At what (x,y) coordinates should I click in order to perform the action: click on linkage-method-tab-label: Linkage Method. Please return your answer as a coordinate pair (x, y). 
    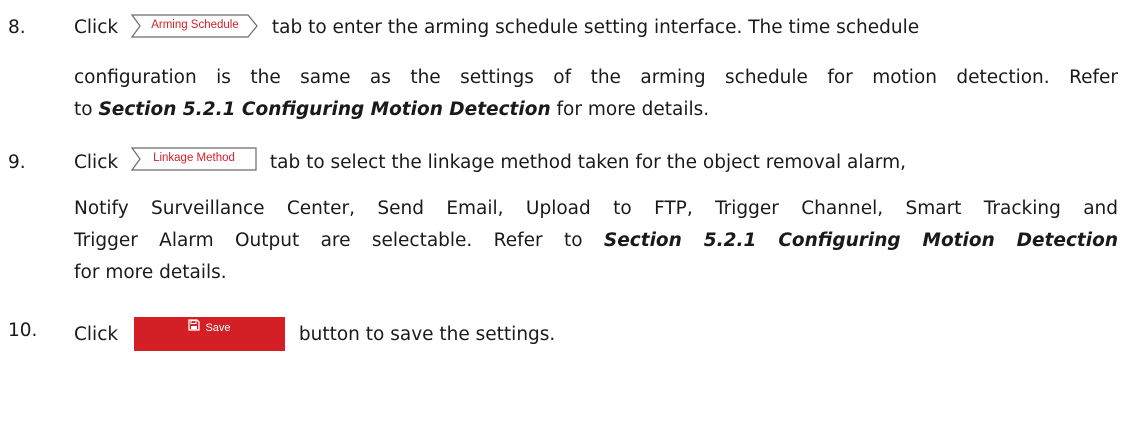
    Looking at the image, I should click on (194, 158).